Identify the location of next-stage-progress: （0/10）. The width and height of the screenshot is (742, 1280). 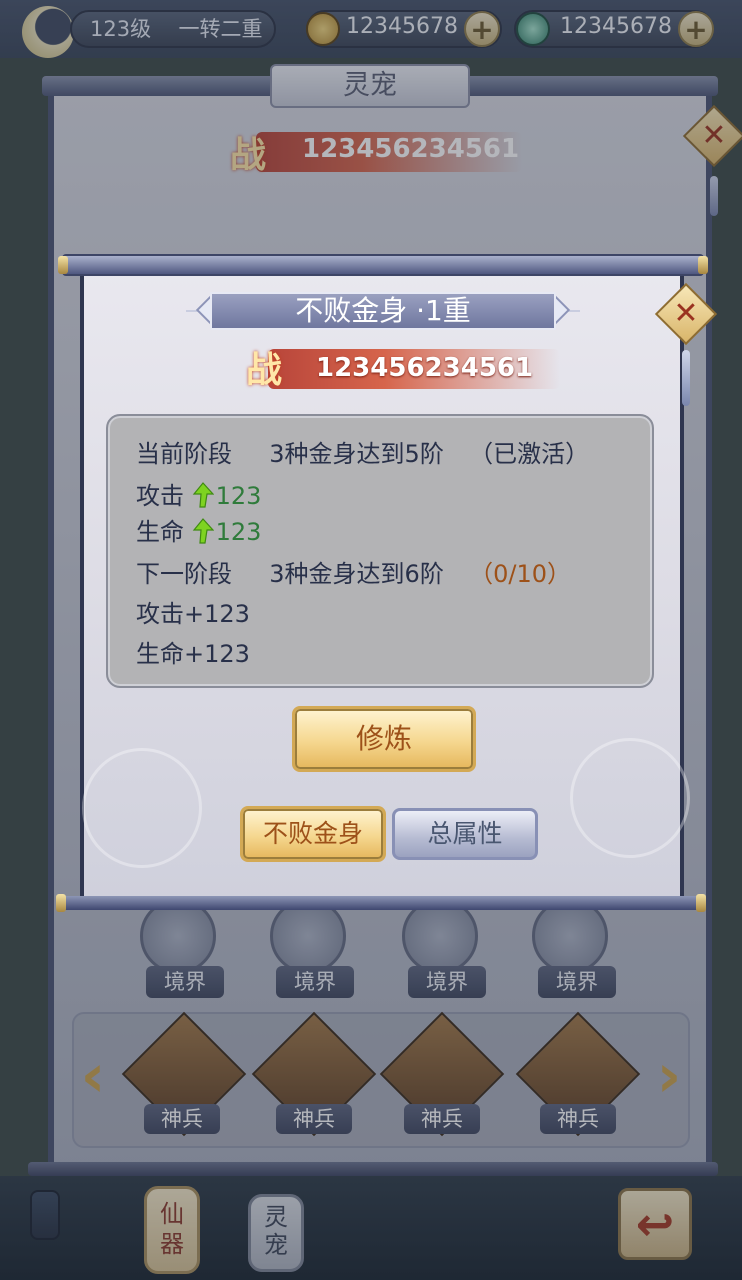
(520, 574).